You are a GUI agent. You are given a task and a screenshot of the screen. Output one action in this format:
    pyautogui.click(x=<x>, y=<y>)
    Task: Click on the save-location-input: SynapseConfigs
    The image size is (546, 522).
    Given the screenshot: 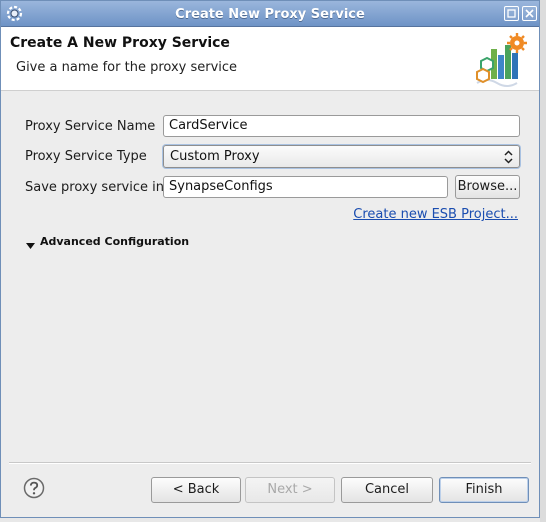 What is the action you would take?
    pyautogui.click(x=305, y=187)
    